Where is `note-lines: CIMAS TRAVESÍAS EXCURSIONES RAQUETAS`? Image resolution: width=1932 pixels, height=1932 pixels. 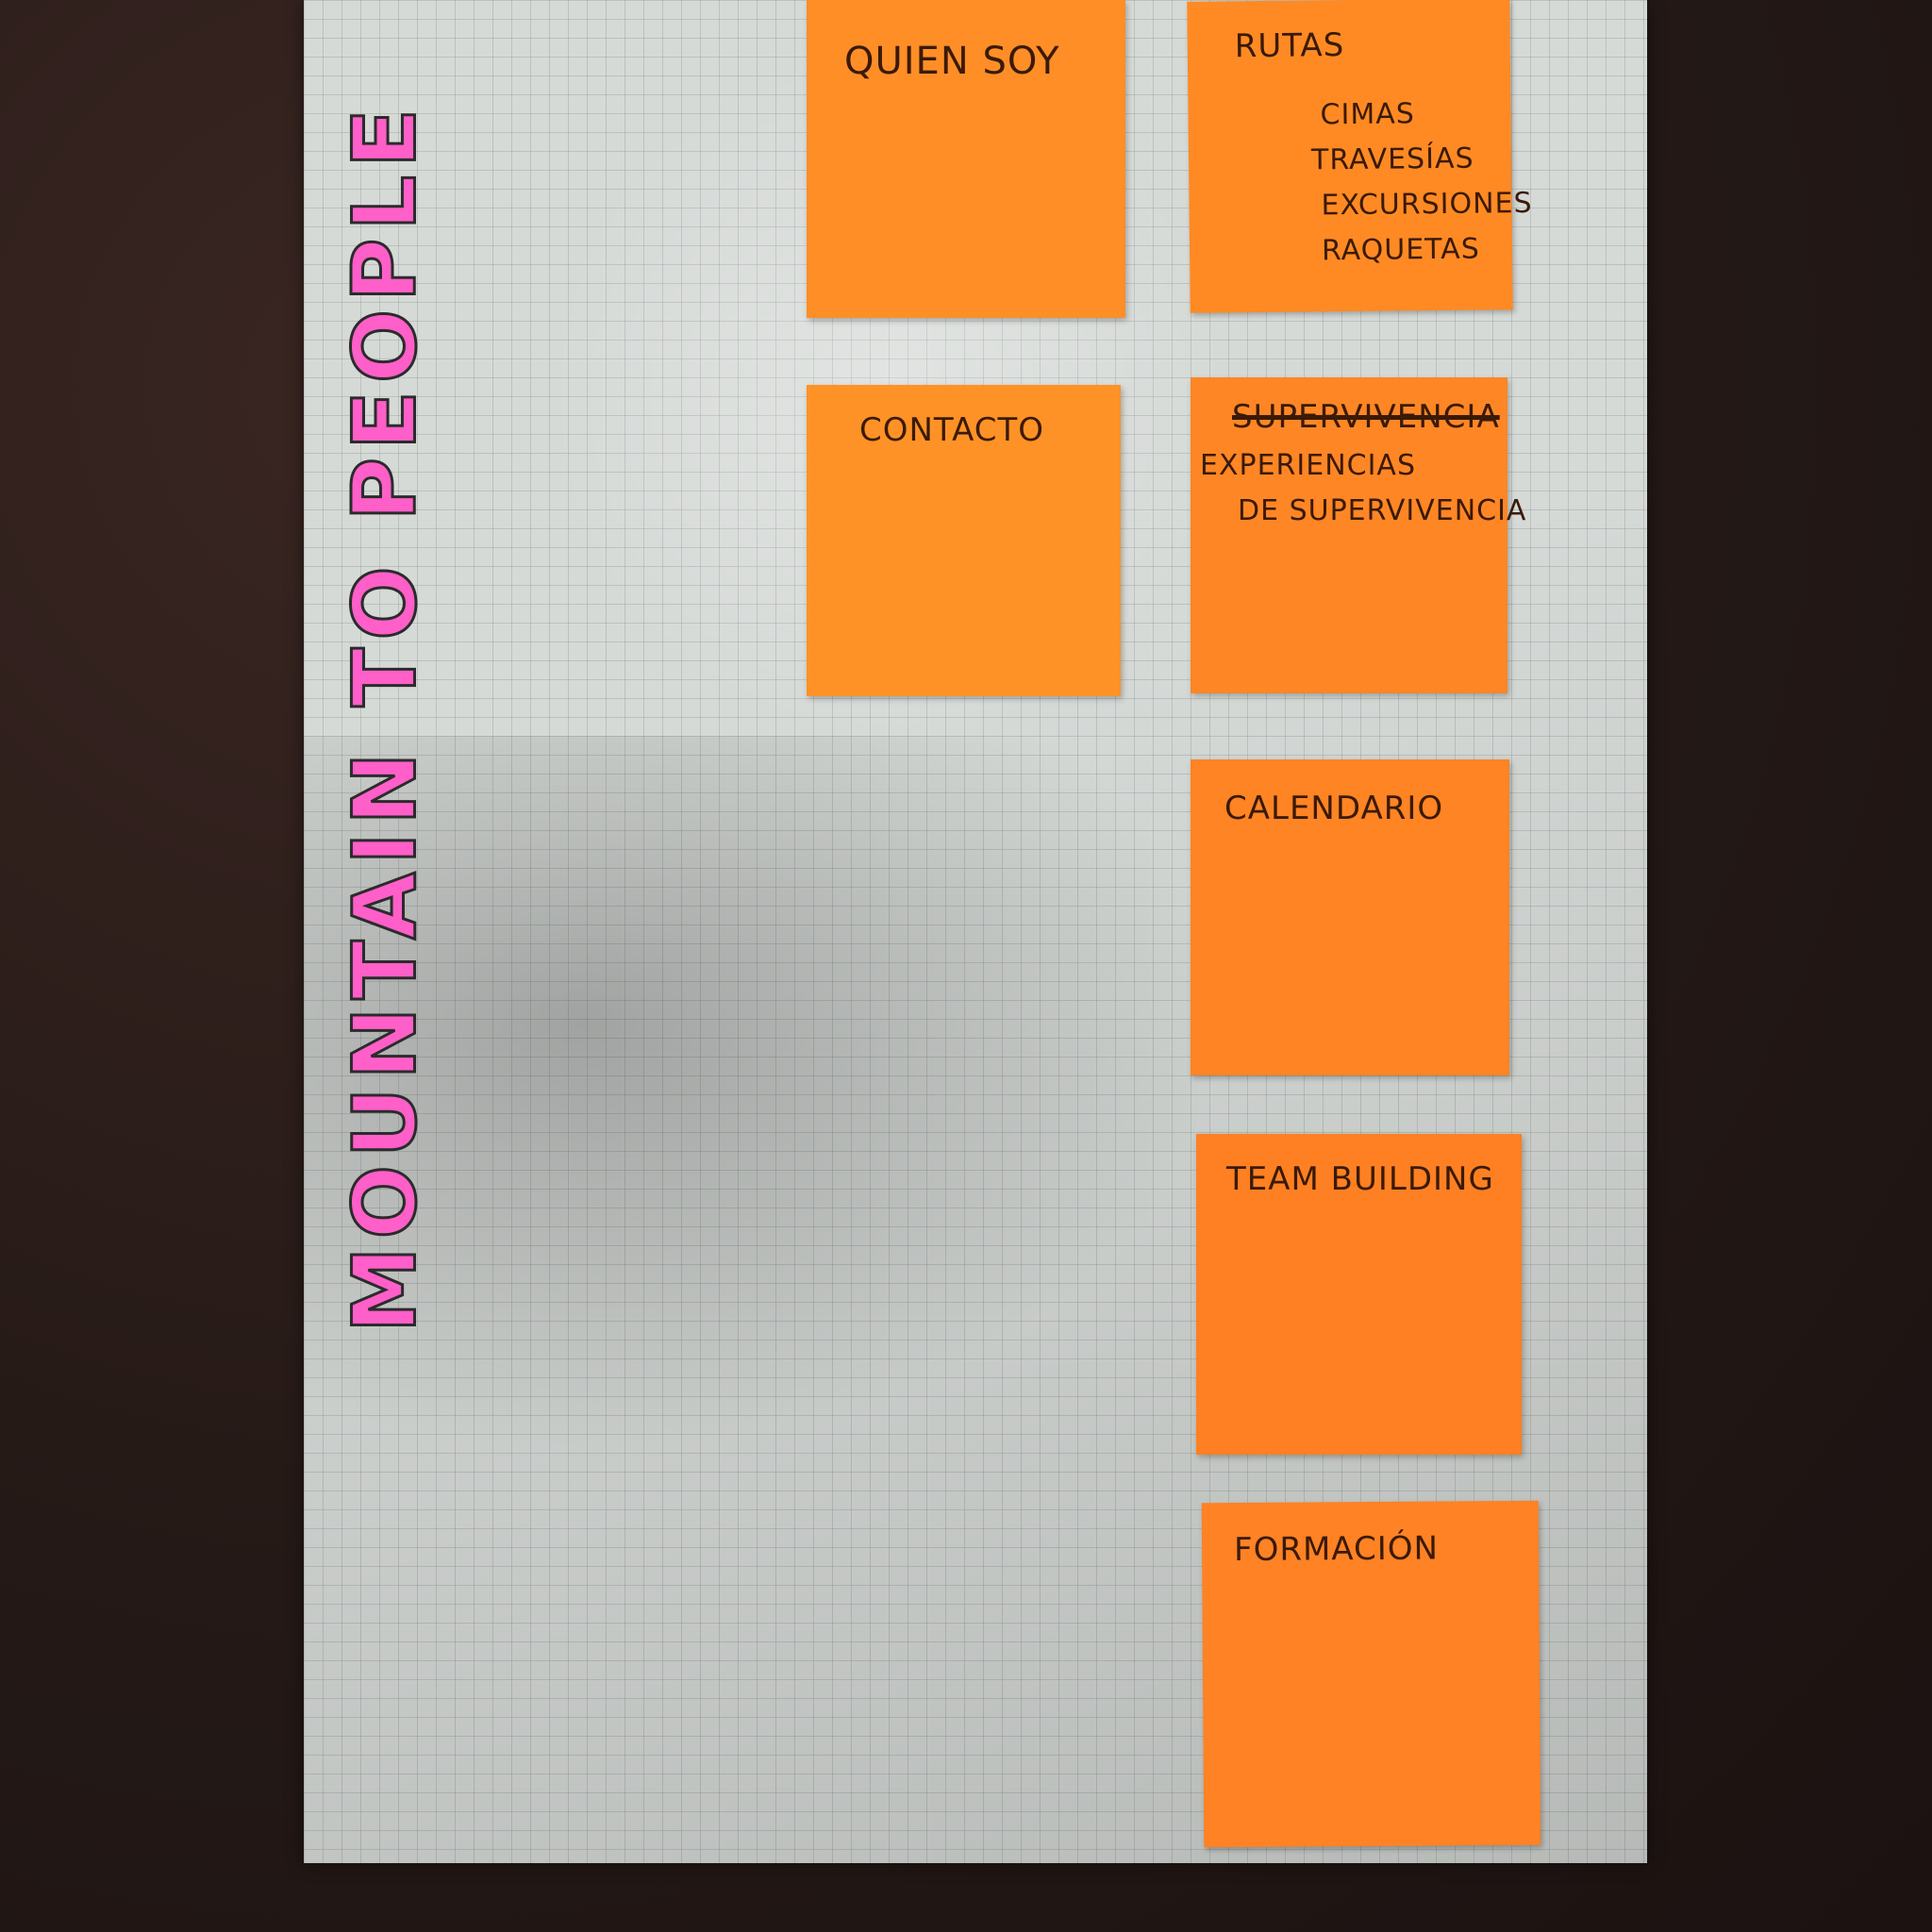
note-lines: CIMAS TRAVESÍAS EXCURSIONES RAQUETAS is located at coordinates (1422, 182).